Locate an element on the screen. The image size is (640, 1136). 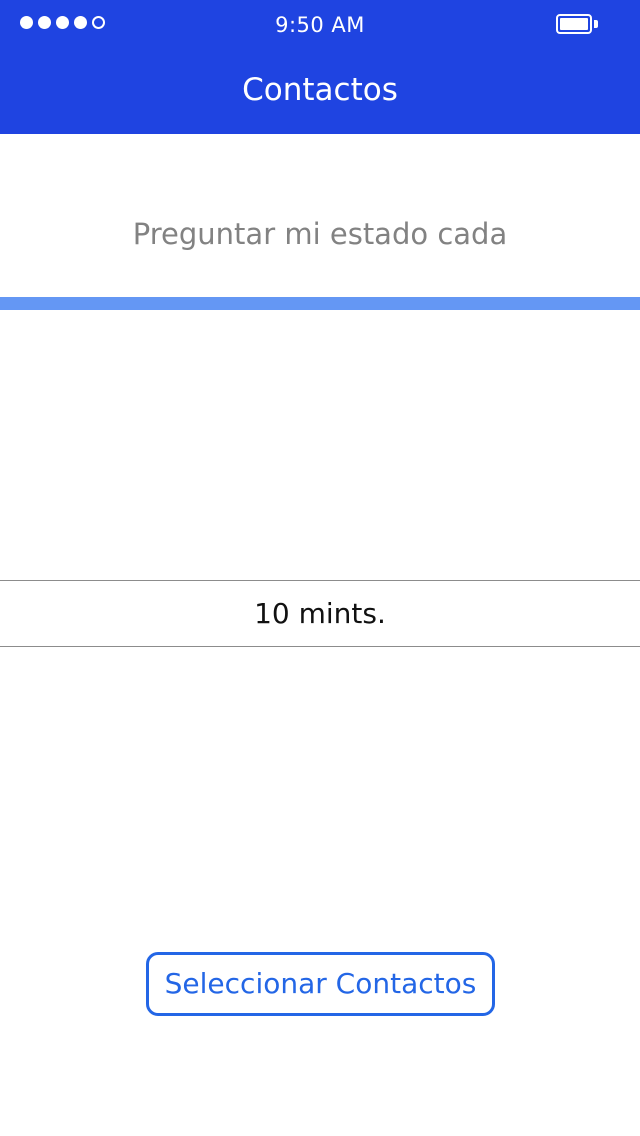
check-in-prompt-label: Preguntar mi estado cada is located at coordinates (320, 234).